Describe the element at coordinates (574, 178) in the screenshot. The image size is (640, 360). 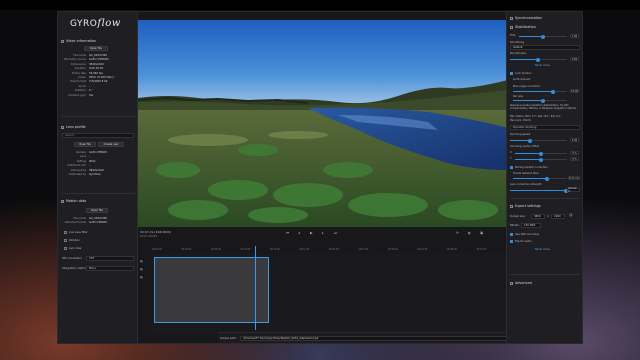
I see `frame-readout-value: 8.72 ms` at that location.